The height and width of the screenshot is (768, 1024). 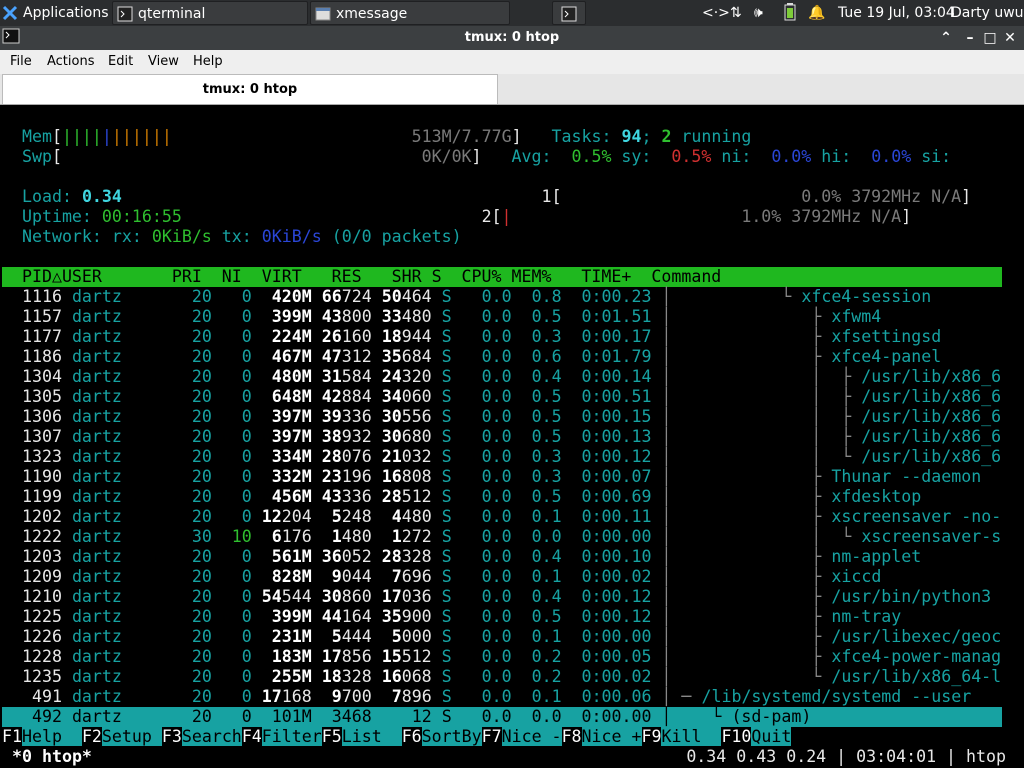 I want to click on fkey-f7: F7, so click(x=491, y=736).